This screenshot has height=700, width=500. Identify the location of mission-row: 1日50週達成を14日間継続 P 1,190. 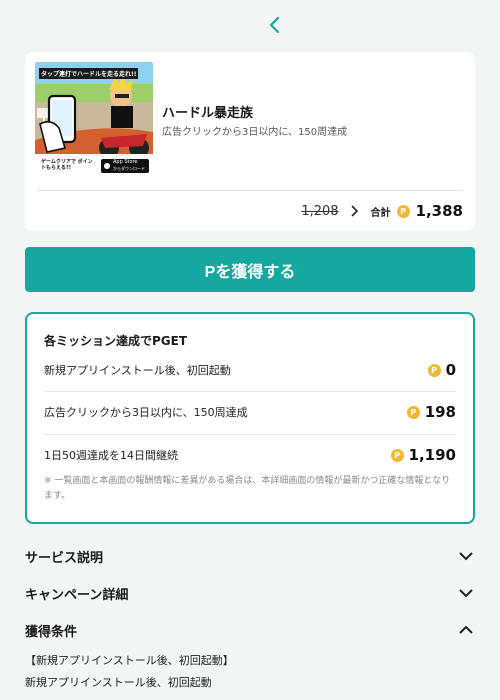
(250, 455).